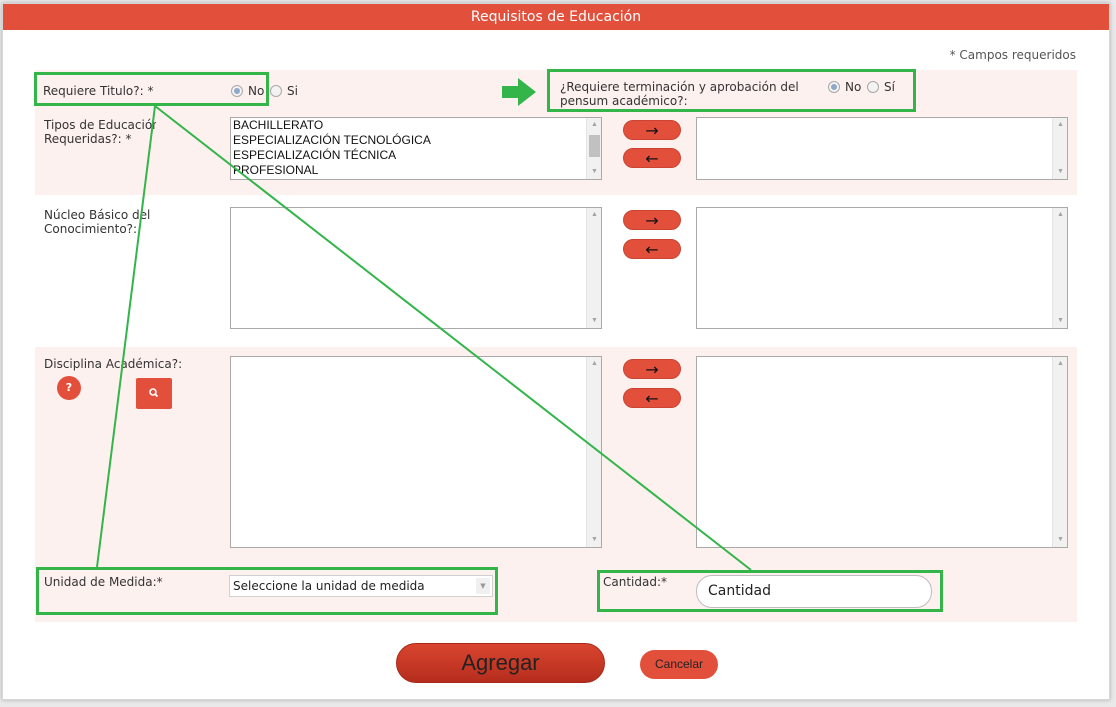 The image size is (1116, 707). What do you see at coordinates (292, 91) in the screenshot?
I see `requiere-titulo-si-label: Si` at bounding box center [292, 91].